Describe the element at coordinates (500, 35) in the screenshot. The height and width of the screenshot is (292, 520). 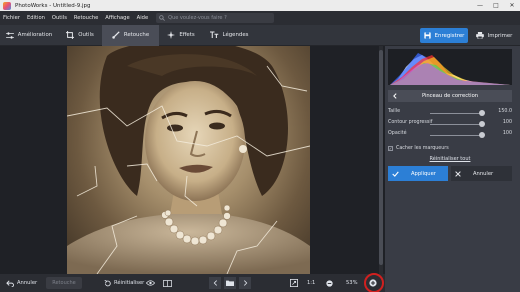
I see `print-label: Imprimer` at that location.